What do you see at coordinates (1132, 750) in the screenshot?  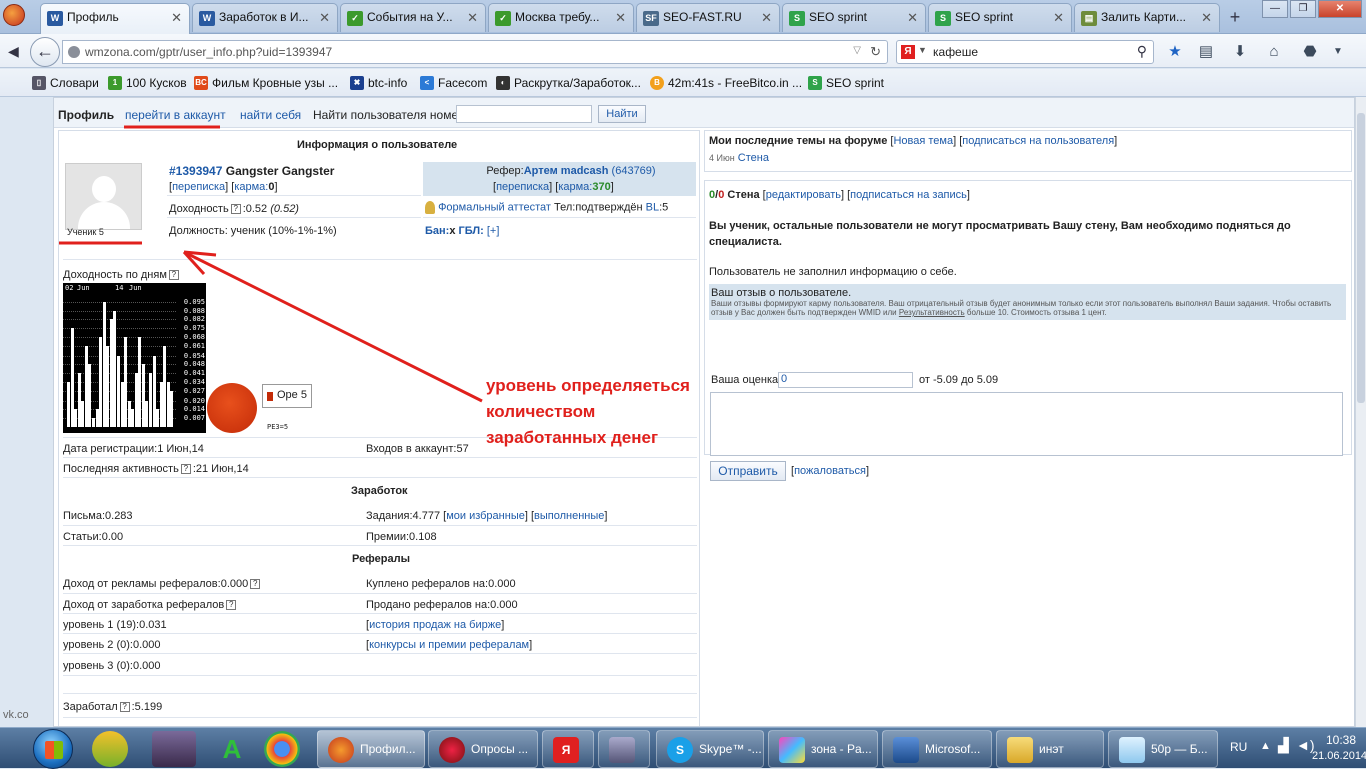 I see `notepad-icon` at bounding box center [1132, 750].